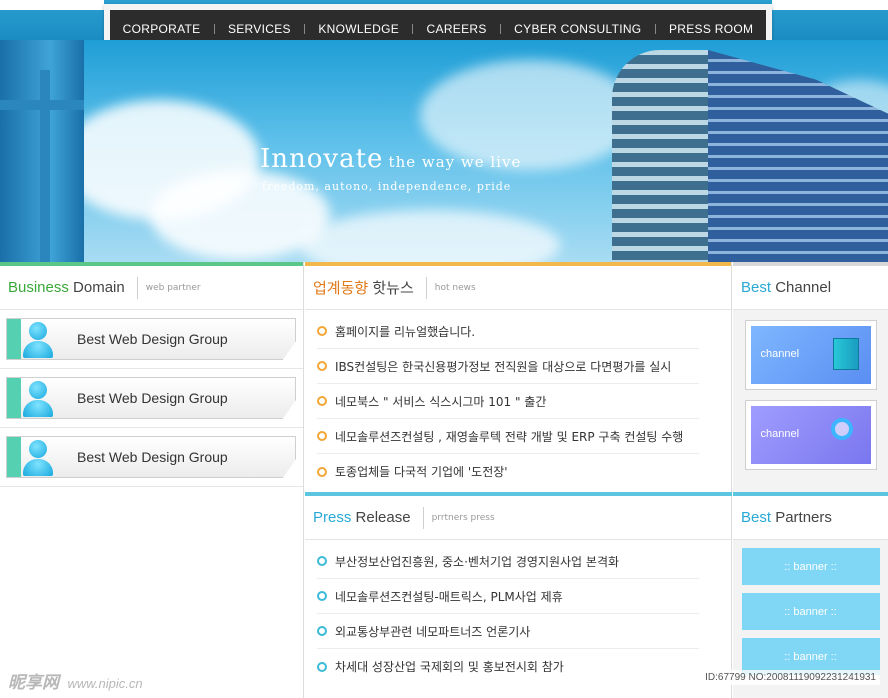 This screenshot has width=888, height=698. I want to click on list-item: 네모북스 " 서비스 식스시그마 101 " 출간, so click(508, 401).